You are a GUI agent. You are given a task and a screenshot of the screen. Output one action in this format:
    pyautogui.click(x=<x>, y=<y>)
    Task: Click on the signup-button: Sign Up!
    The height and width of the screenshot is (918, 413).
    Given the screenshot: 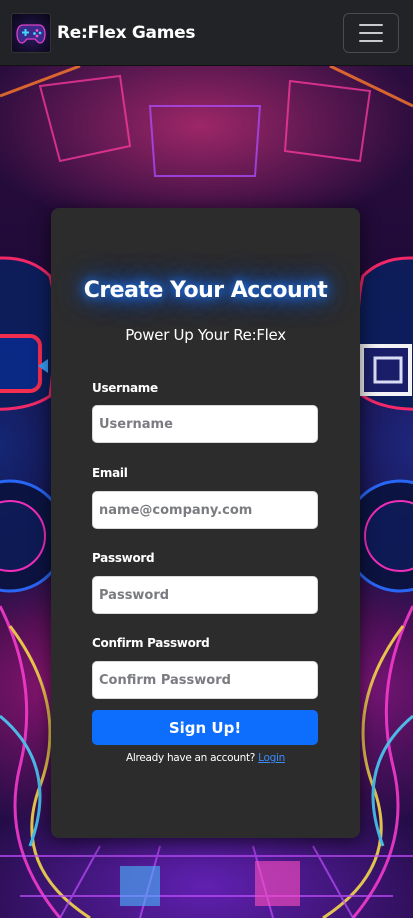 What is the action you would take?
    pyautogui.click(x=205, y=727)
    